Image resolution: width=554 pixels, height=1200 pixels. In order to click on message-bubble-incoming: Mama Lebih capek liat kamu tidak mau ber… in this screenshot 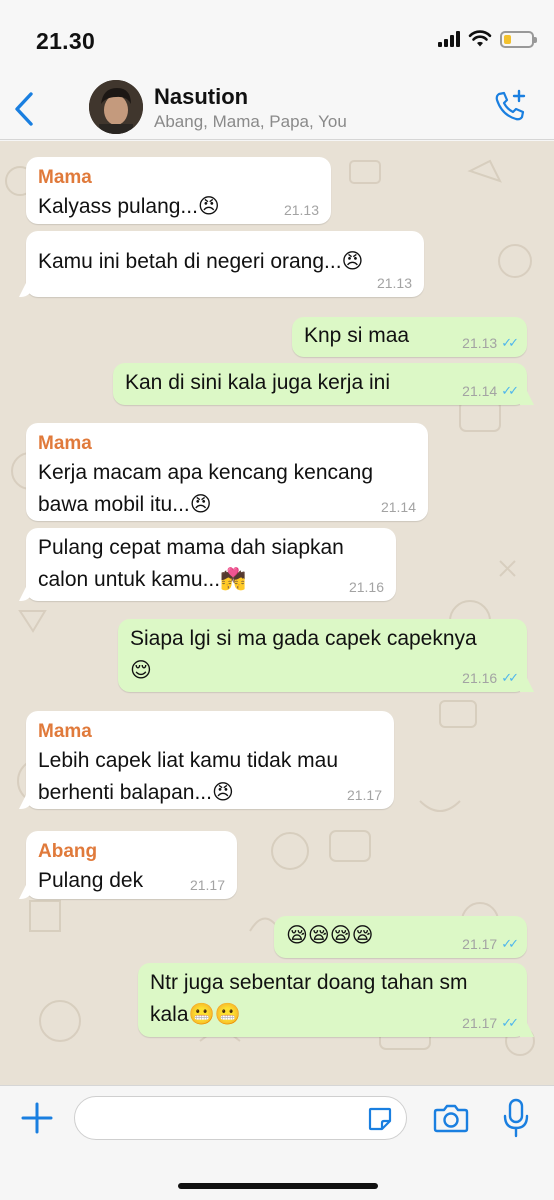, I will do `click(210, 760)`.